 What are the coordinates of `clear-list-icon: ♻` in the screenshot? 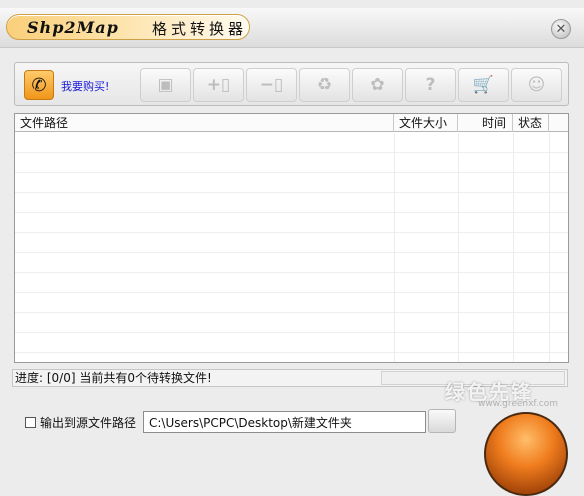 It's located at (324, 85).